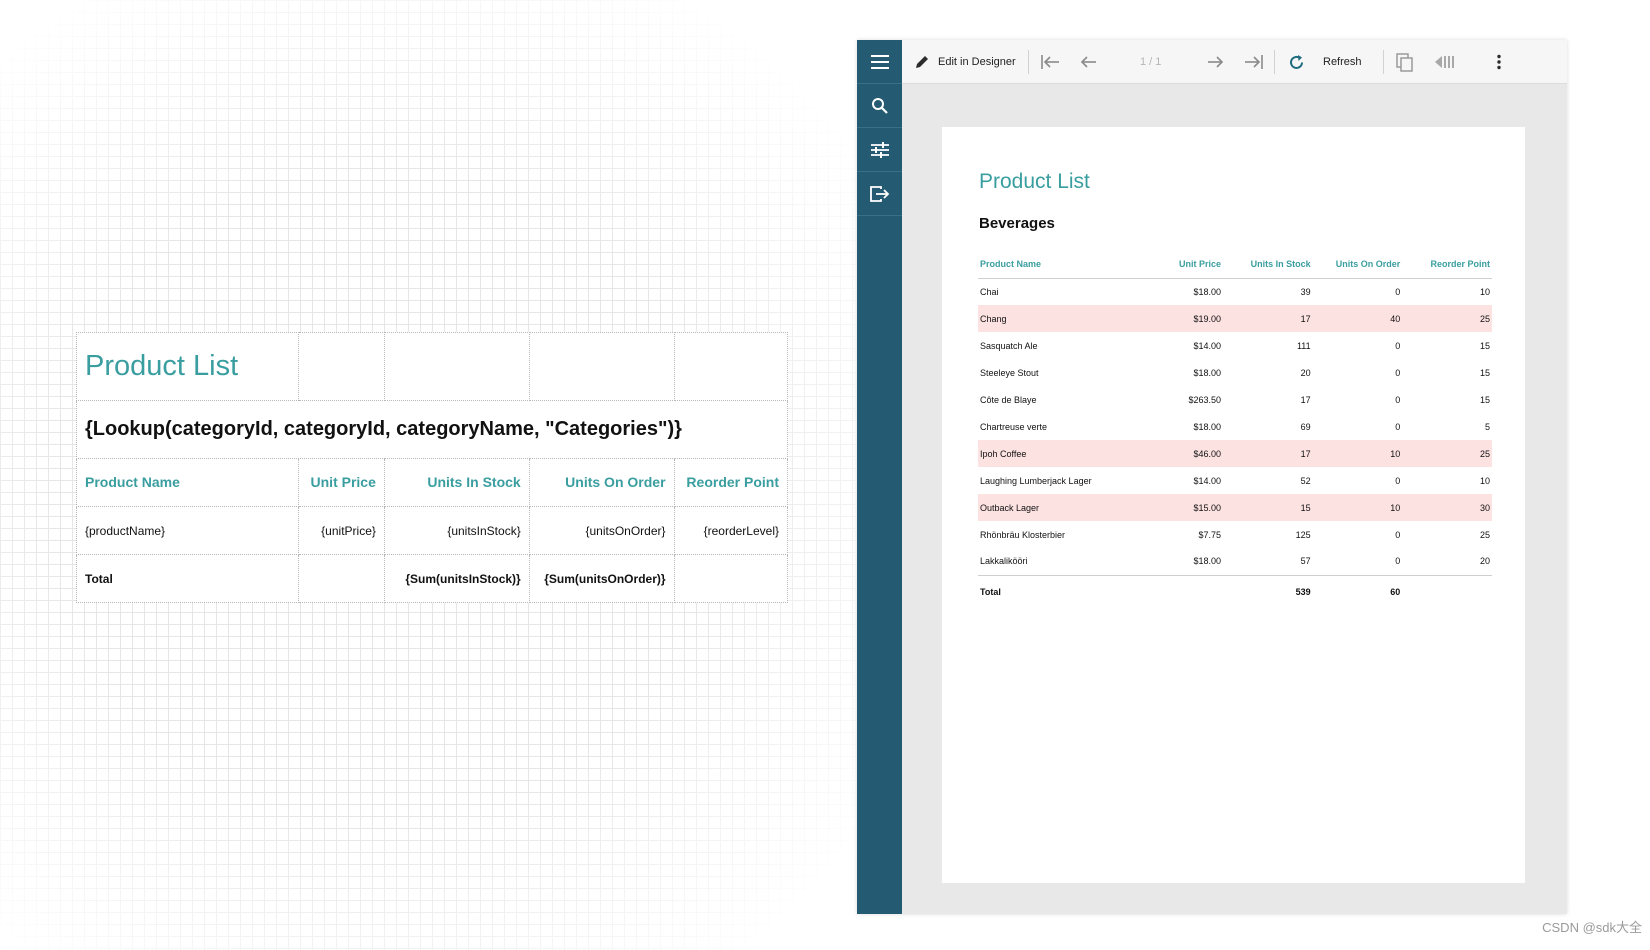 This screenshot has height=950, width=1650. I want to click on search-button, so click(879, 106).